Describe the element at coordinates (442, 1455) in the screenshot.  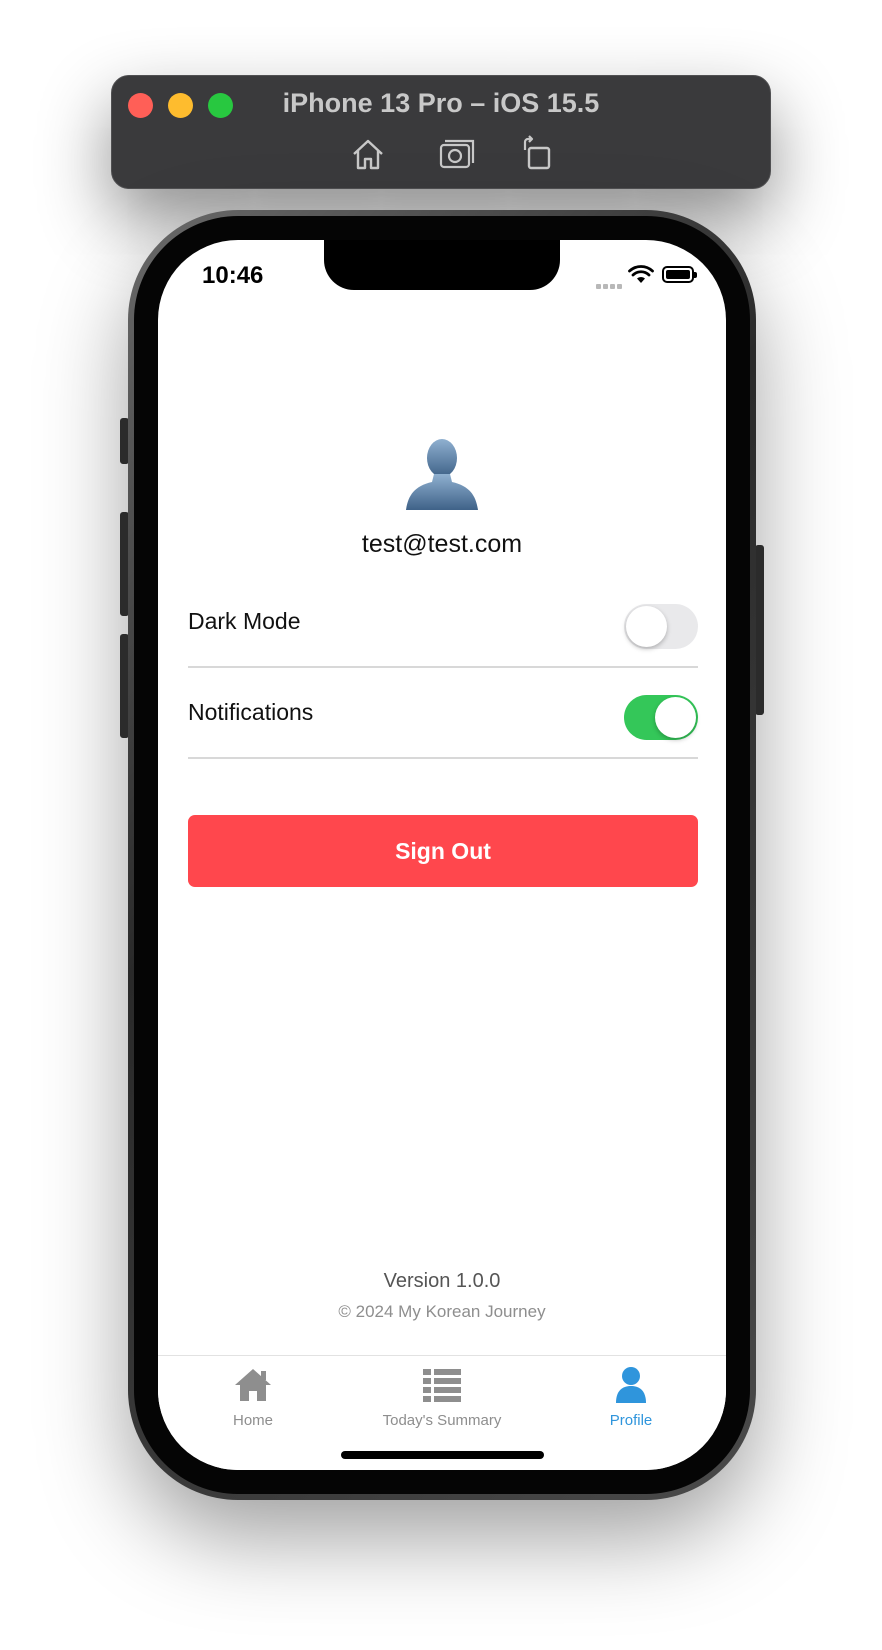
I see `home-indicator` at that location.